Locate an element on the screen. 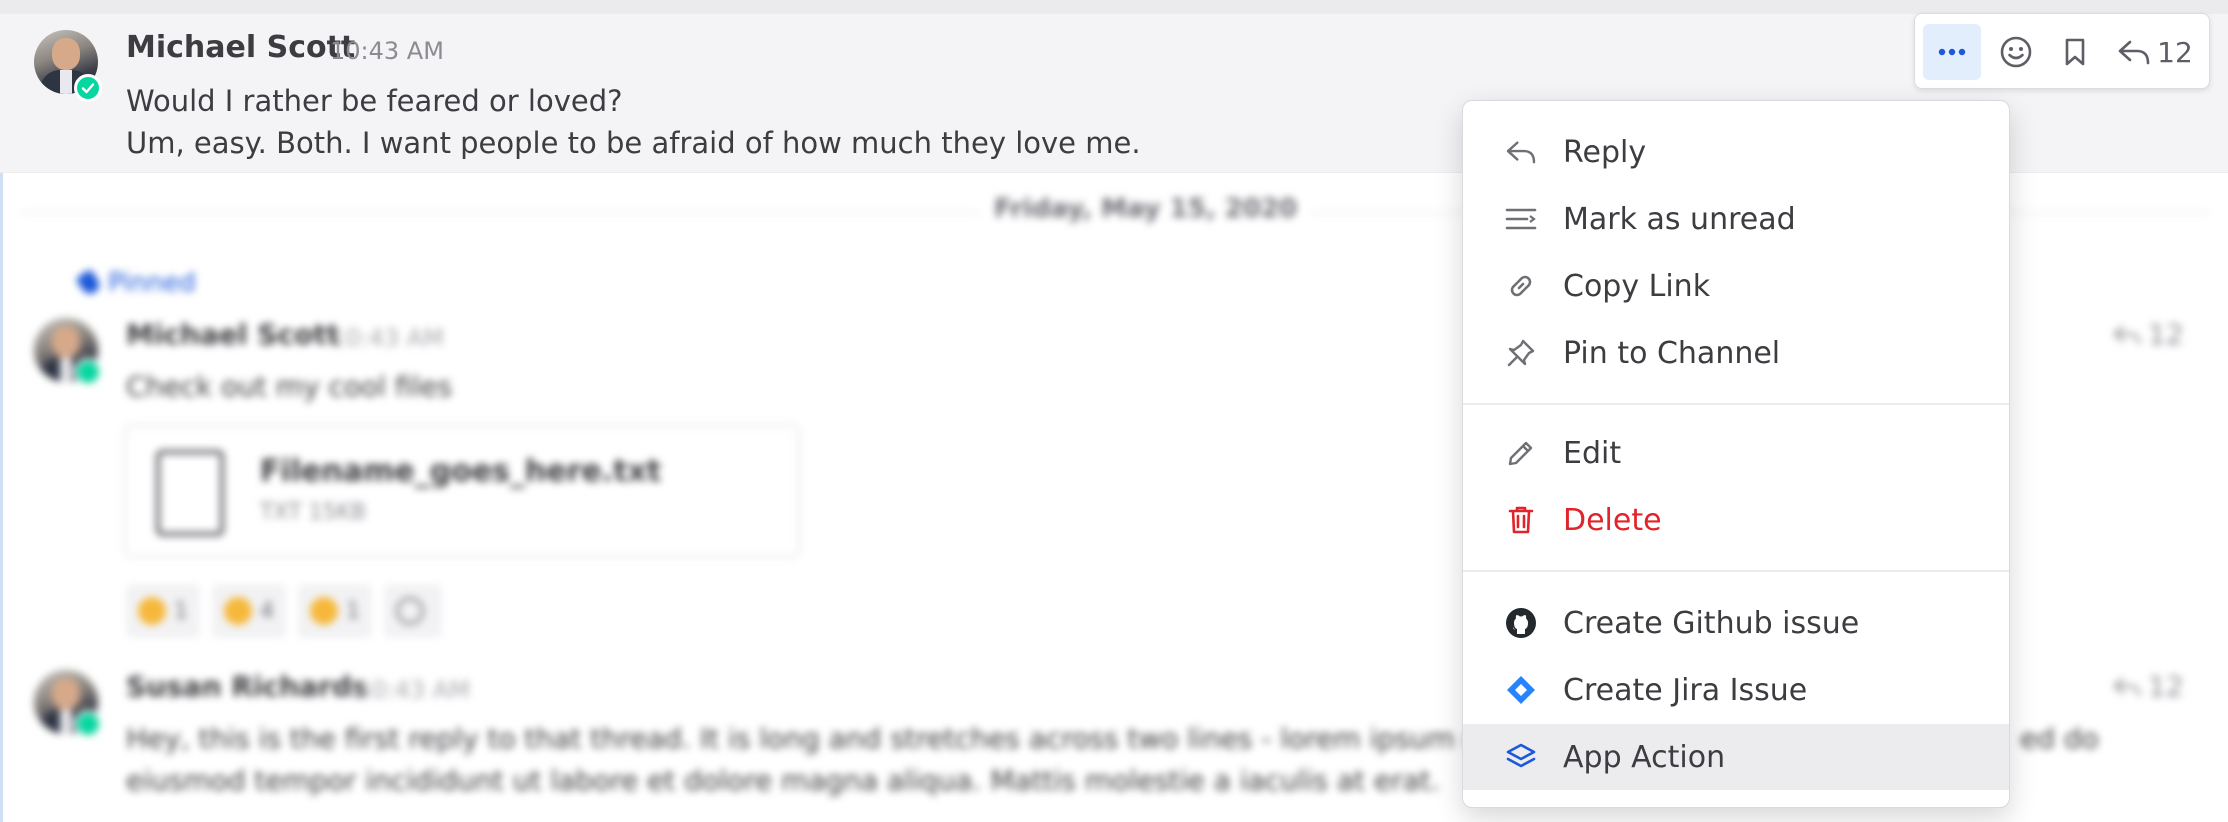 This screenshot has width=2228, height=822. file-icon is located at coordinates (190, 493).